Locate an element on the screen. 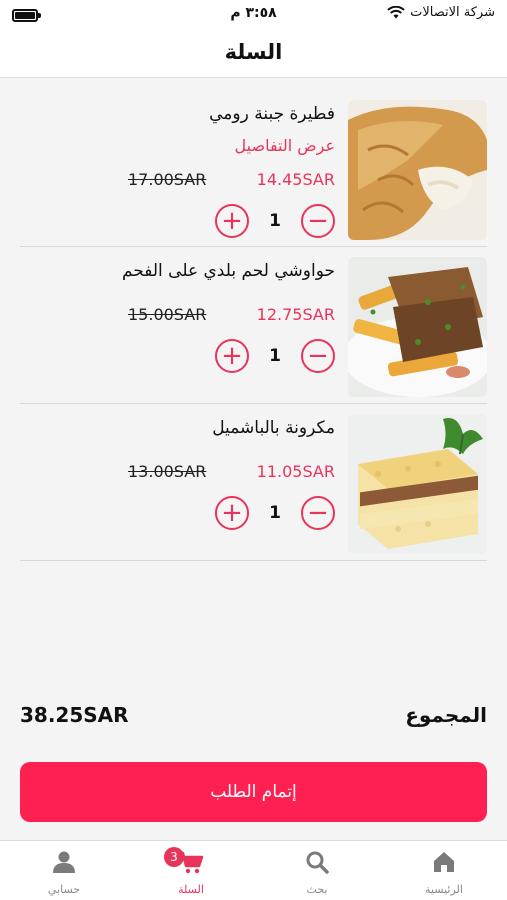 This screenshot has width=507, height=900. status-bar: شركة الاتصالات ٣:٥٨ م is located at coordinates (253, 15).